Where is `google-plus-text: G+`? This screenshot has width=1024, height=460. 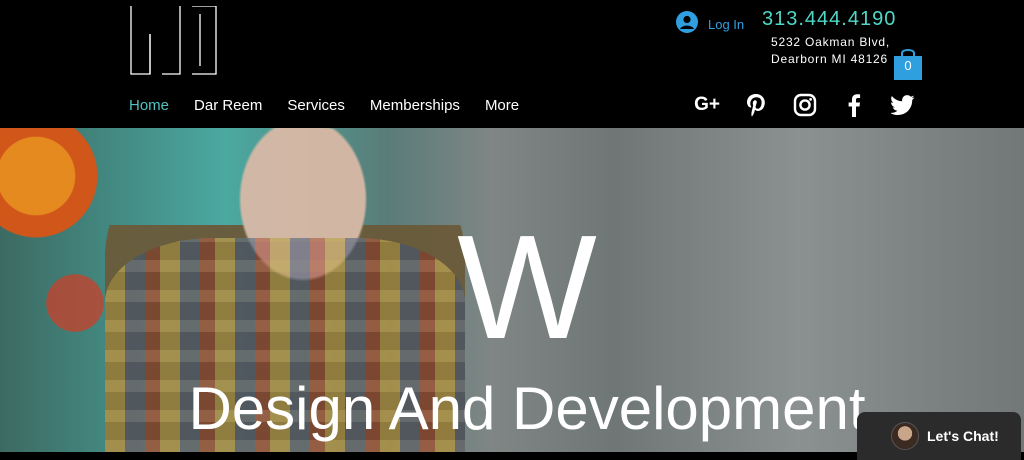 google-plus-text: G+ is located at coordinates (707, 104).